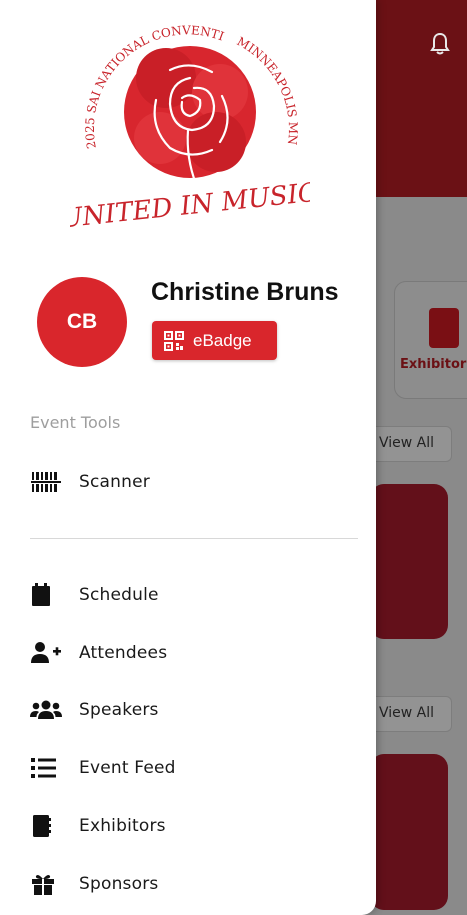 Image resolution: width=467 pixels, height=915 pixels. I want to click on exhibitors-shortcut-card: Exhibitor, so click(430, 340).